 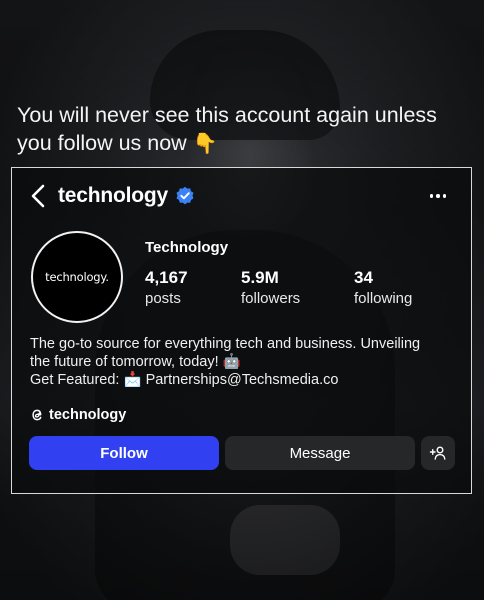 What do you see at coordinates (187, 247) in the screenshot?
I see `display-name: Technology` at bounding box center [187, 247].